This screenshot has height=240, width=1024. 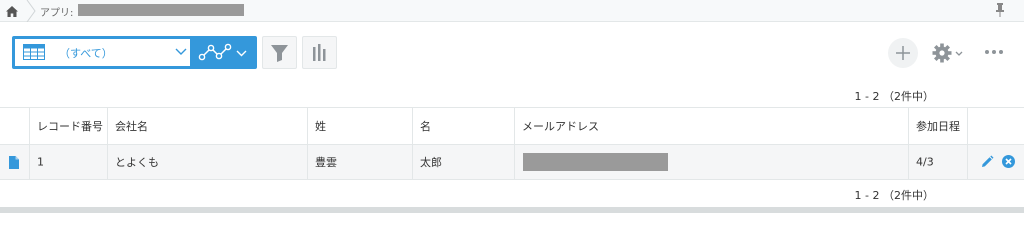 What do you see at coordinates (595, 162) in the screenshot?
I see `email-redacted` at bounding box center [595, 162].